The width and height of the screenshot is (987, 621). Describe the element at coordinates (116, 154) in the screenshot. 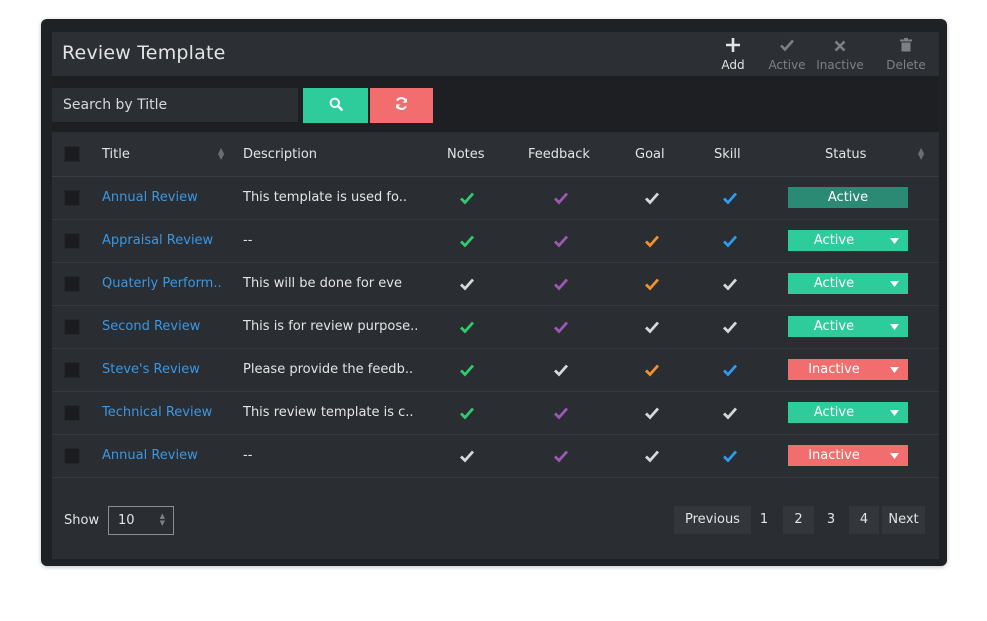

I see `column-title: Title` at that location.